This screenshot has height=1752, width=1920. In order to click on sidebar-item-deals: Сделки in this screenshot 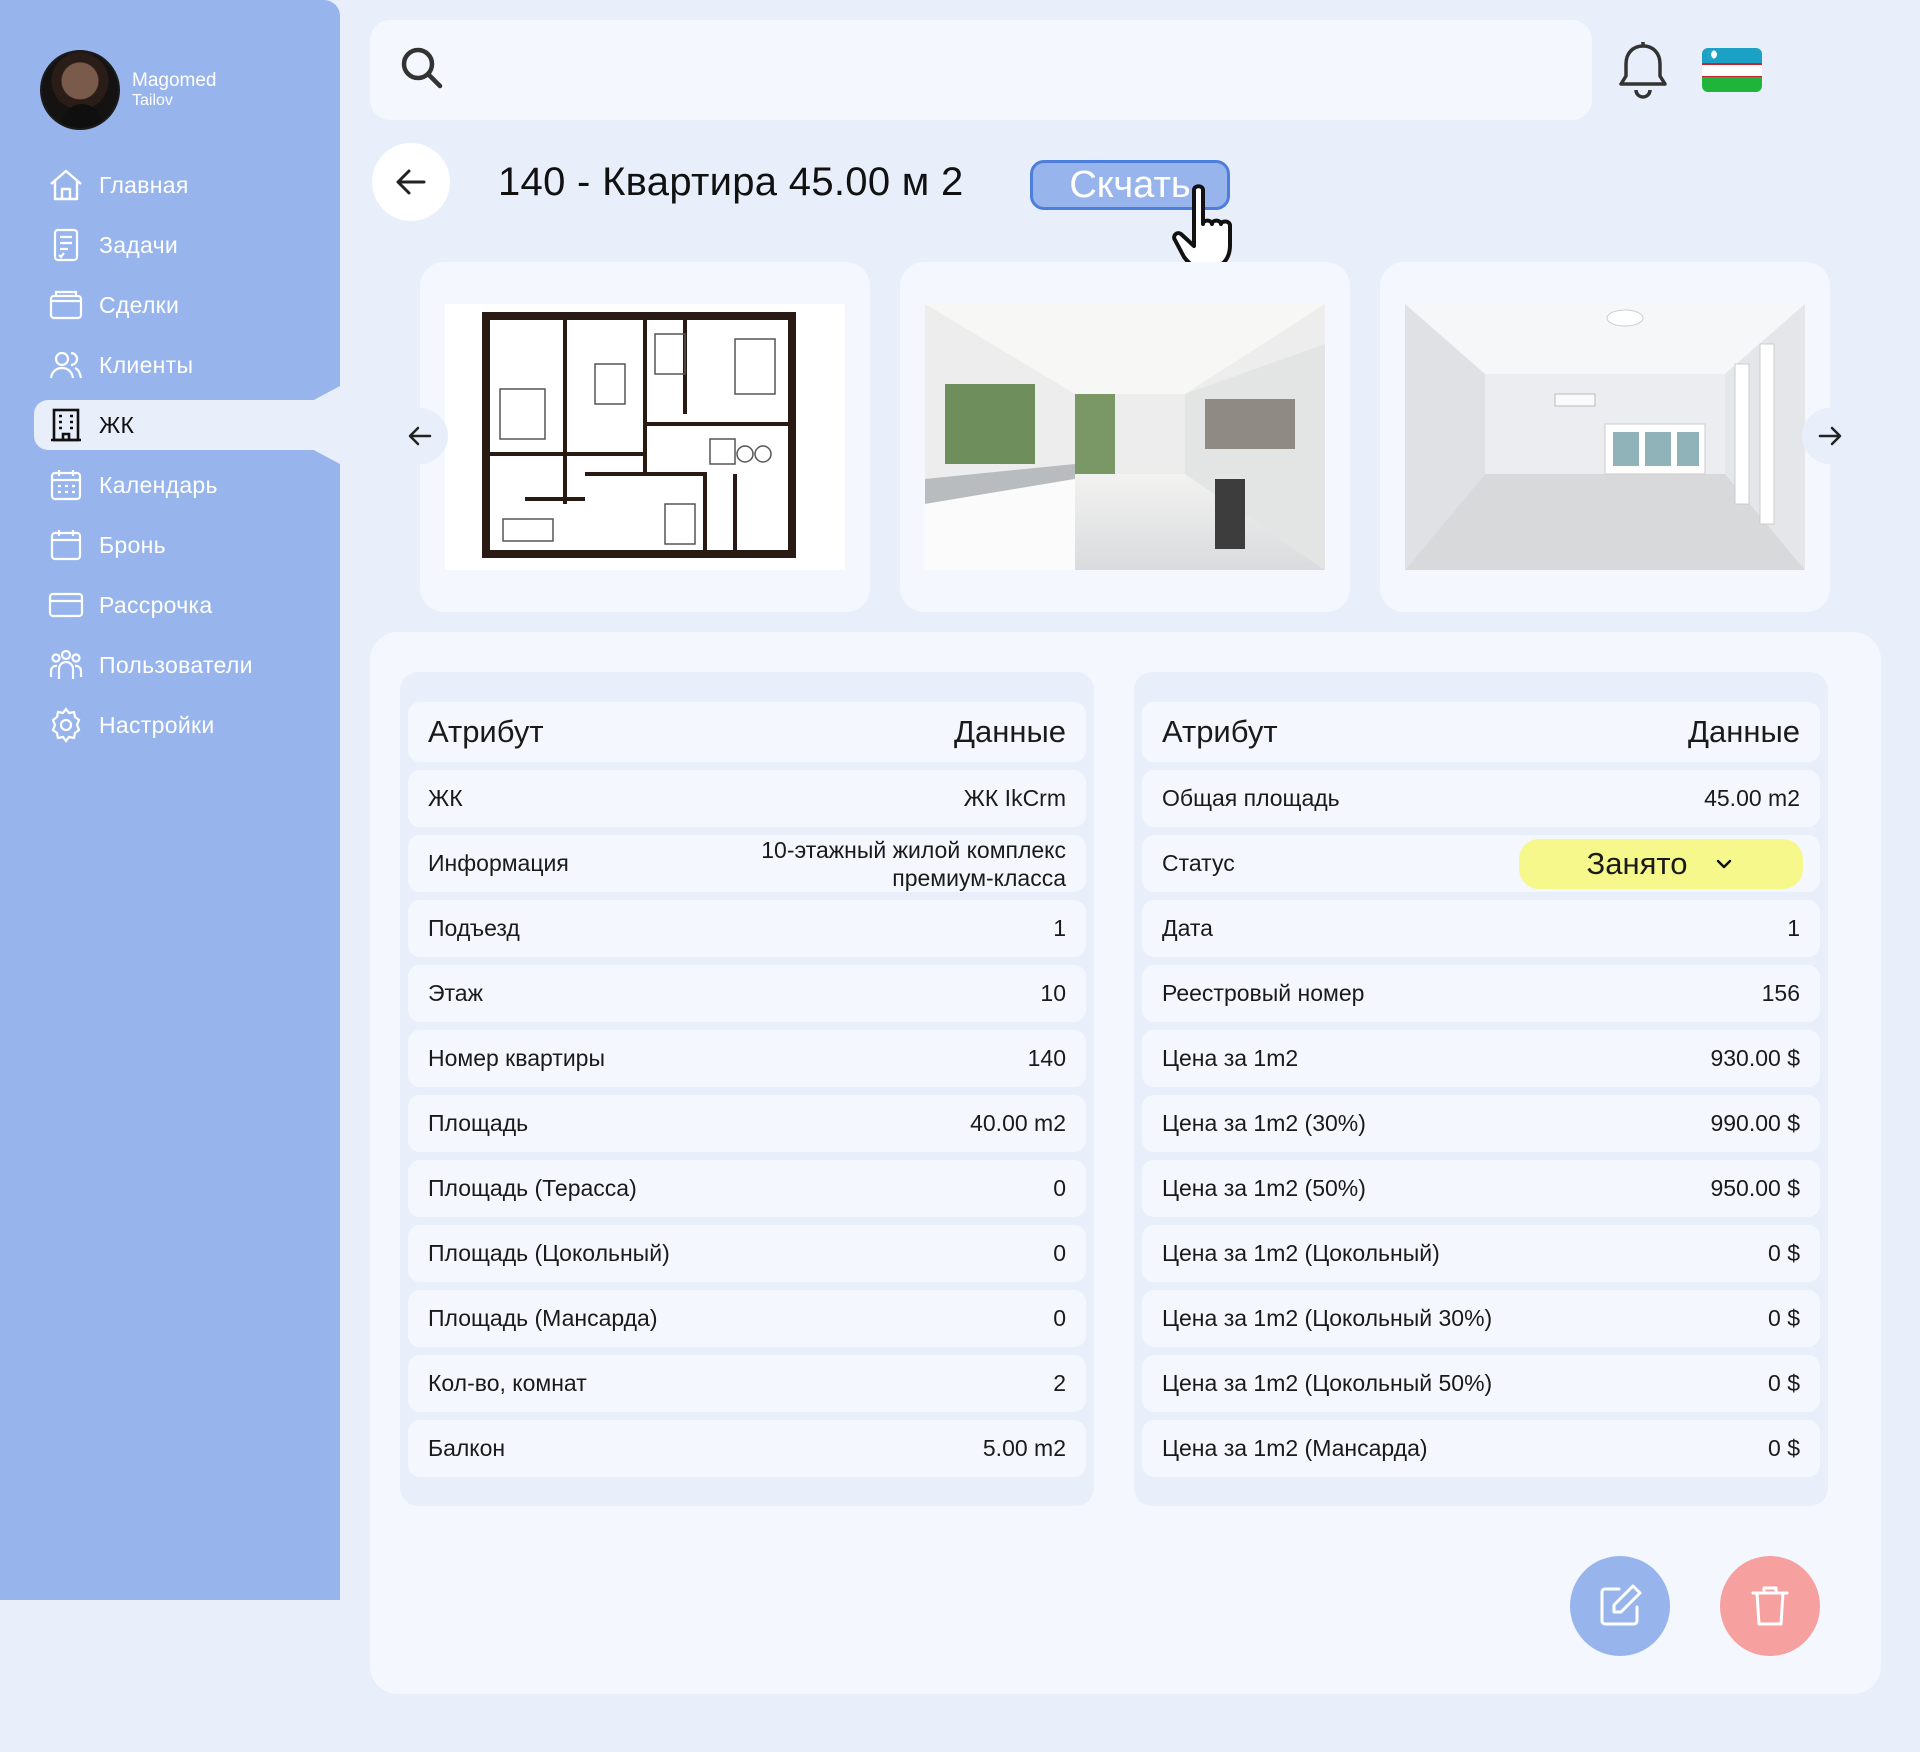, I will do `click(170, 305)`.